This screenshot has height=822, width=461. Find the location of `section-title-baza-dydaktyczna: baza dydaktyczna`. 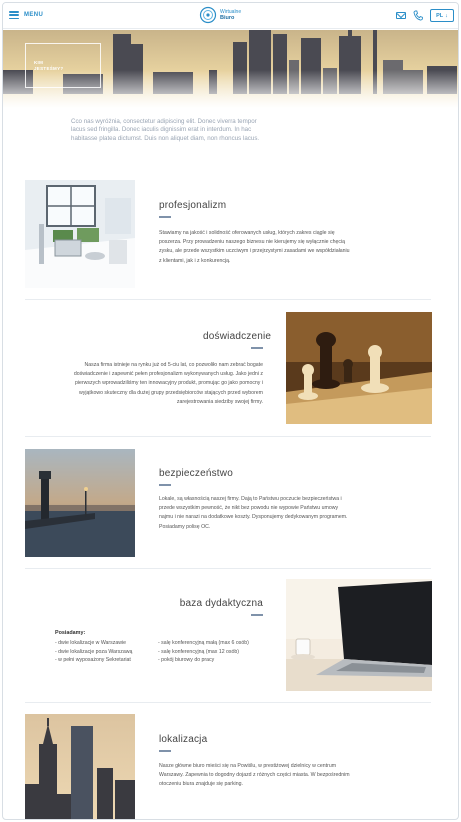

section-title-baza-dydaktyczna: baza dydaktyczna is located at coordinates (221, 603).